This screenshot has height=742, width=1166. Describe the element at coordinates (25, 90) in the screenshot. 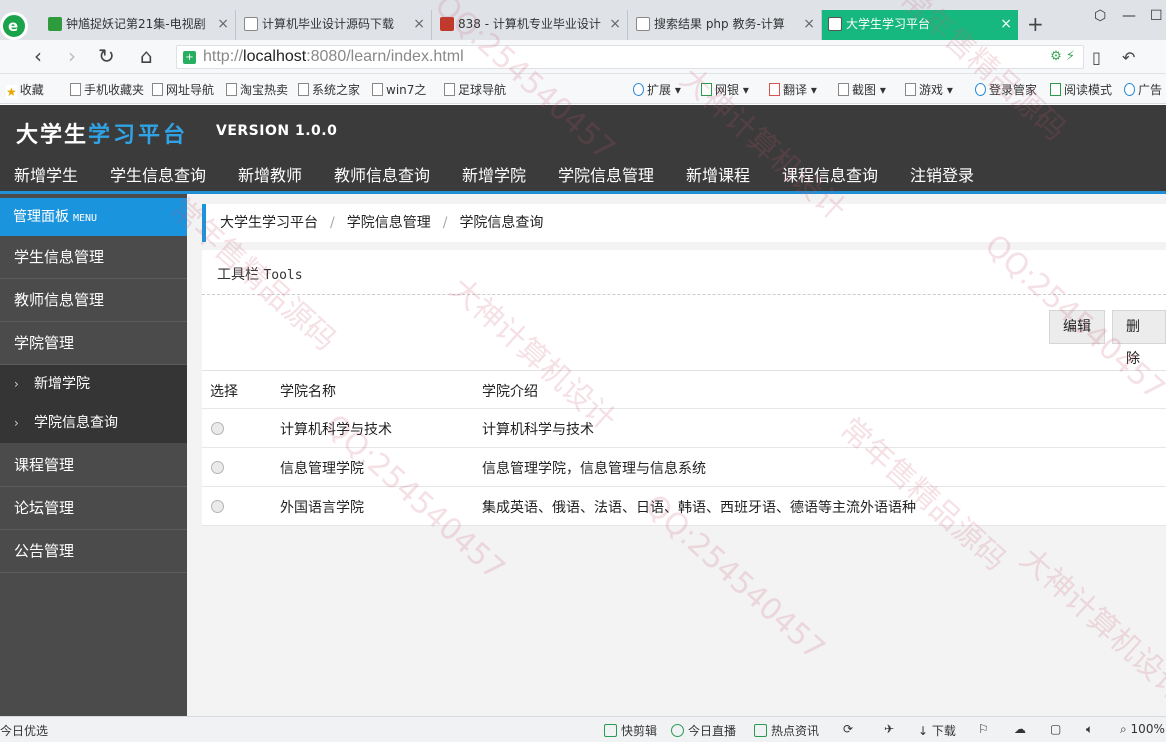

I see `bookmark-item: ★ 收藏` at that location.